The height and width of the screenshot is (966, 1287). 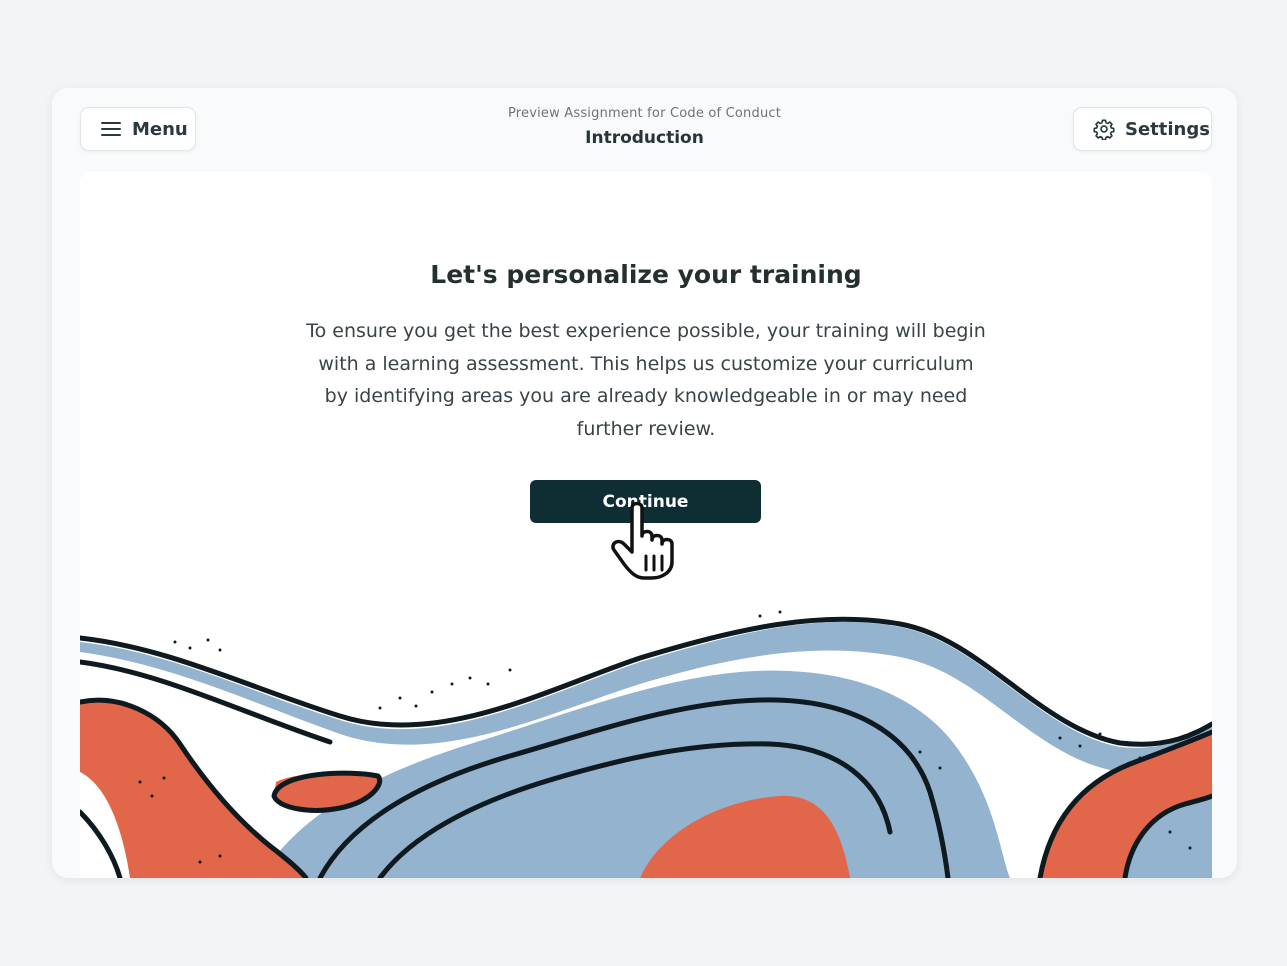 I want to click on content-title: Let's personalize your training, so click(x=646, y=274).